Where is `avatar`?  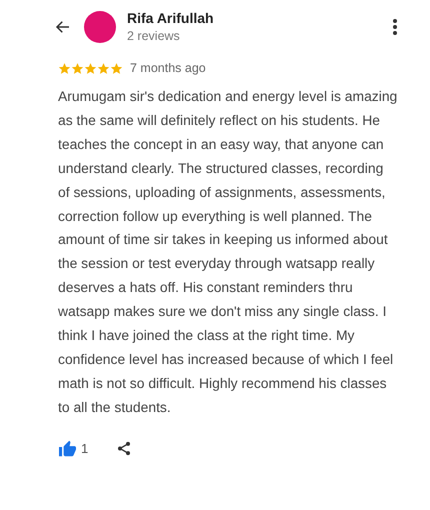
avatar is located at coordinates (100, 26).